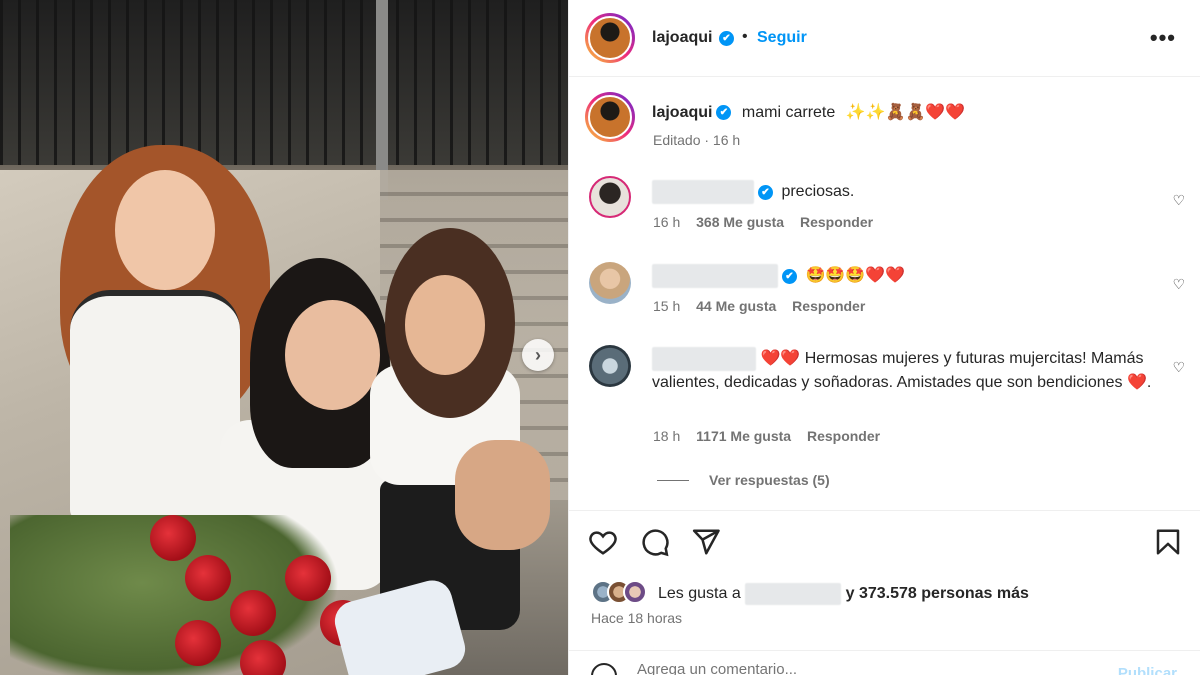 The height and width of the screenshot is (675, 1200). I want to click on photo-girl-left-shirt, so click(155, 405).